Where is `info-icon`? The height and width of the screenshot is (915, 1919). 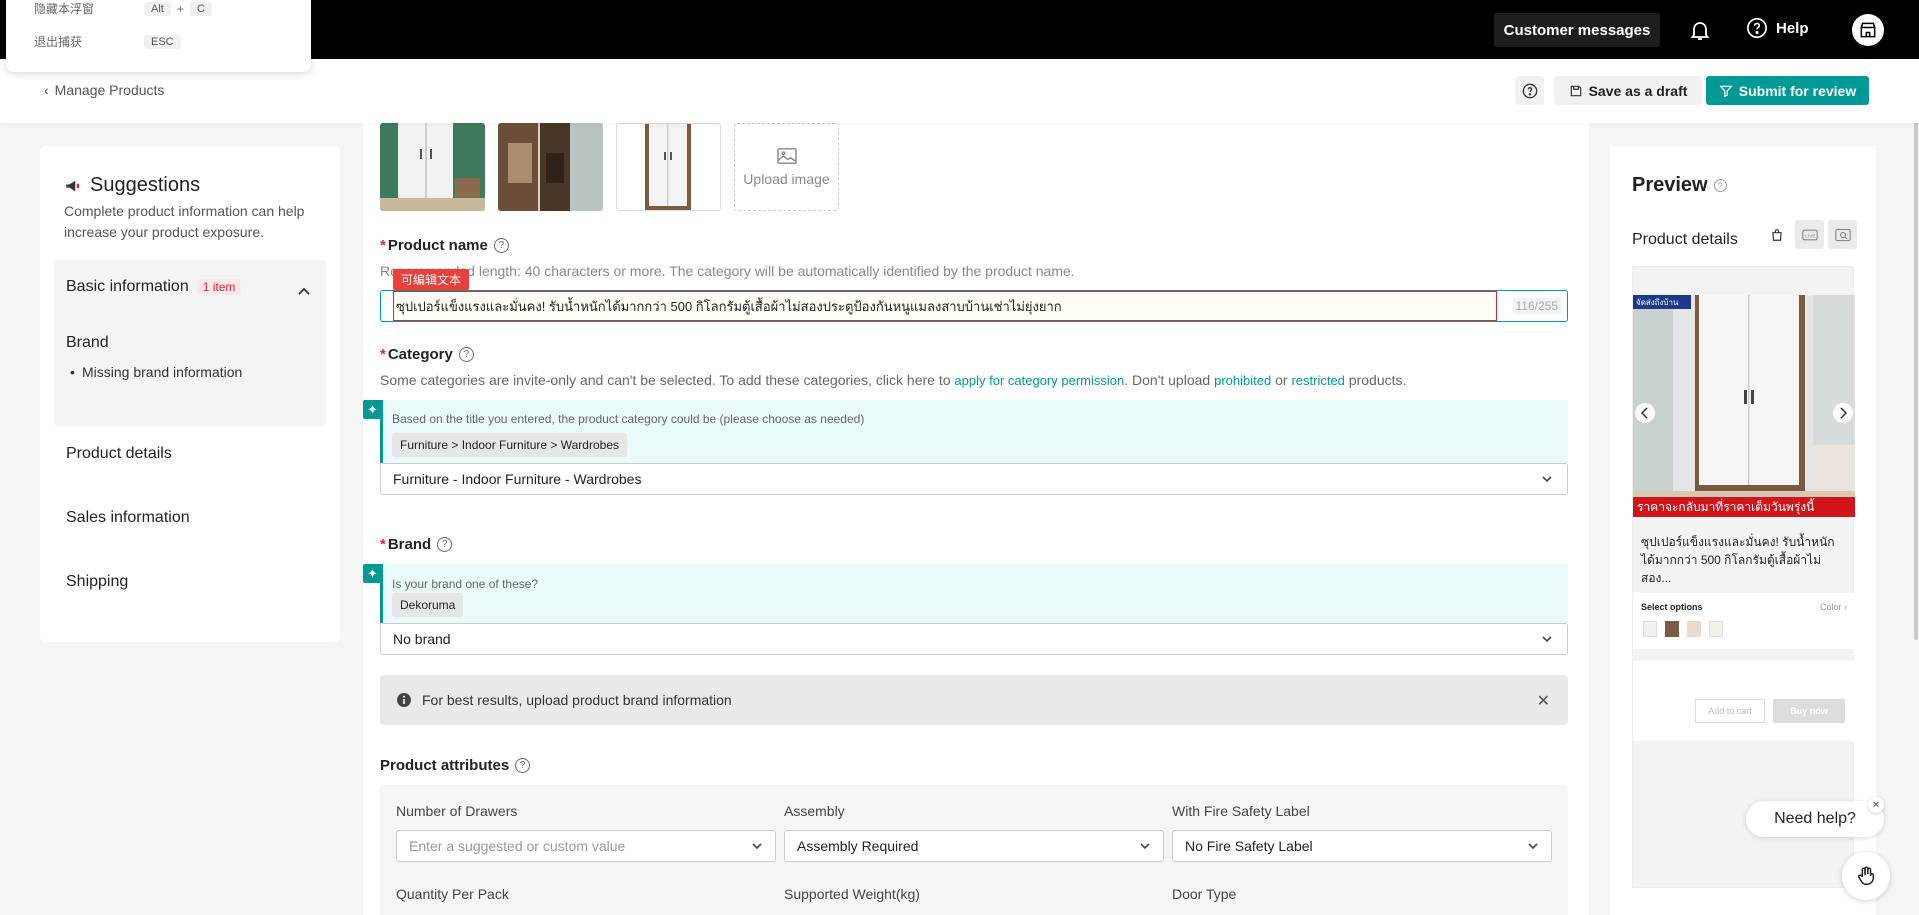 info-icon is located at coordinates (404, 700).